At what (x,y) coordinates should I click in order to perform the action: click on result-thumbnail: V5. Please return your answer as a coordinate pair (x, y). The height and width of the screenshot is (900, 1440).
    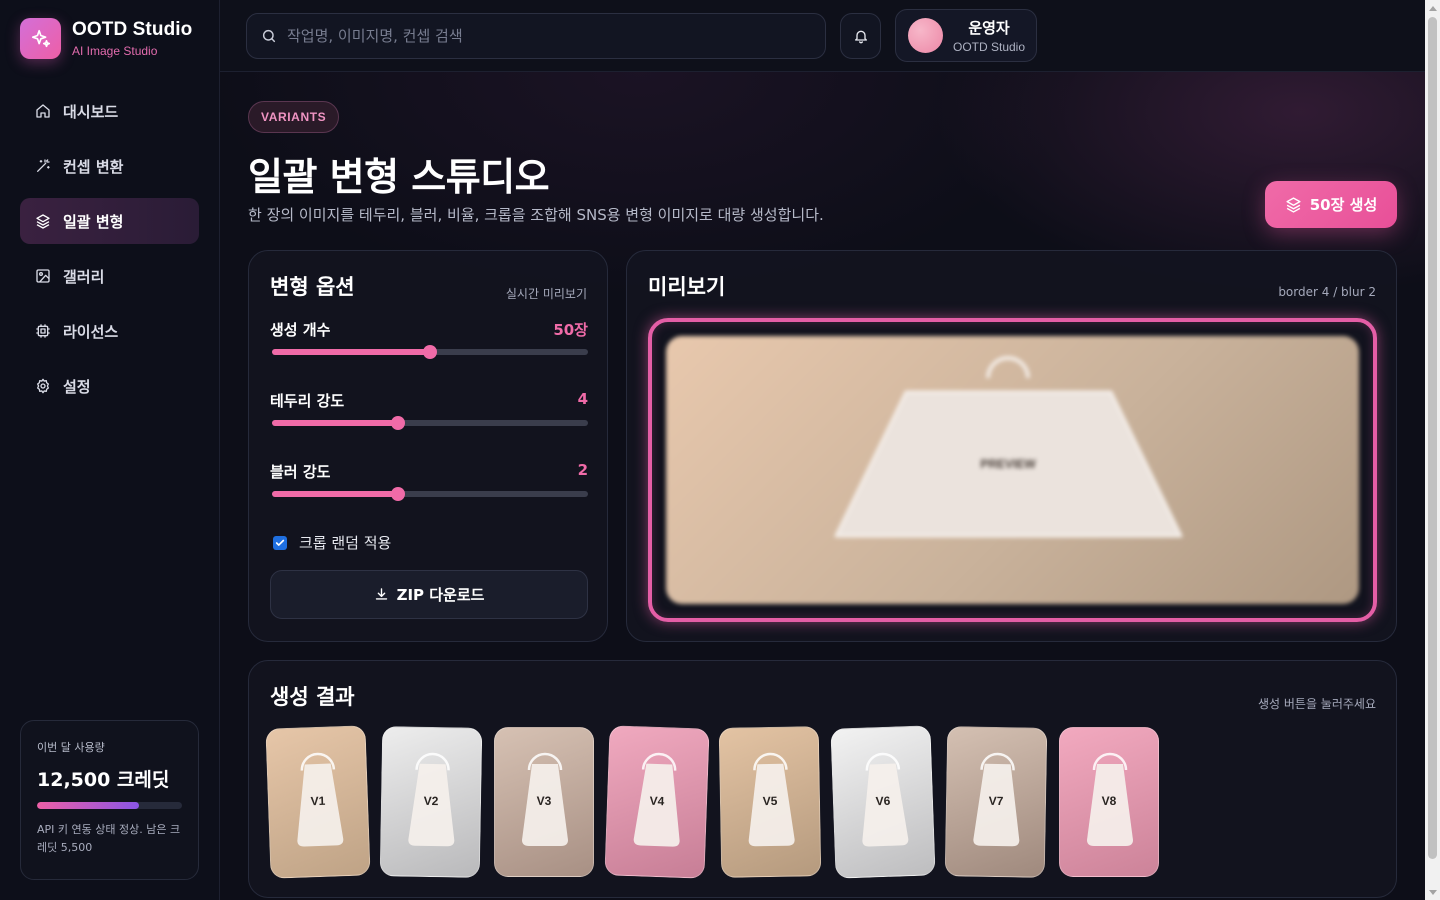
    Looking at the image, I should click on (770, 802).